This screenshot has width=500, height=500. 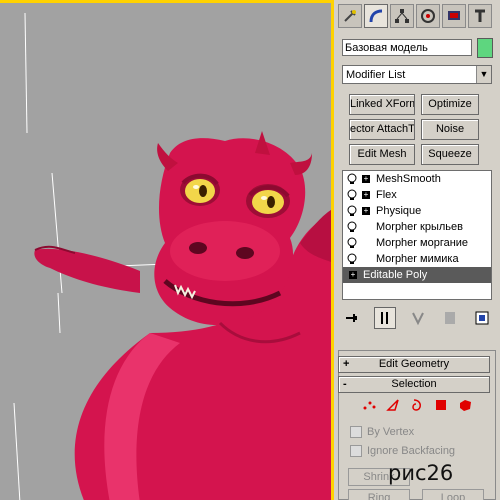 I want to click on subobject-icons, so click(x=417, y=405).